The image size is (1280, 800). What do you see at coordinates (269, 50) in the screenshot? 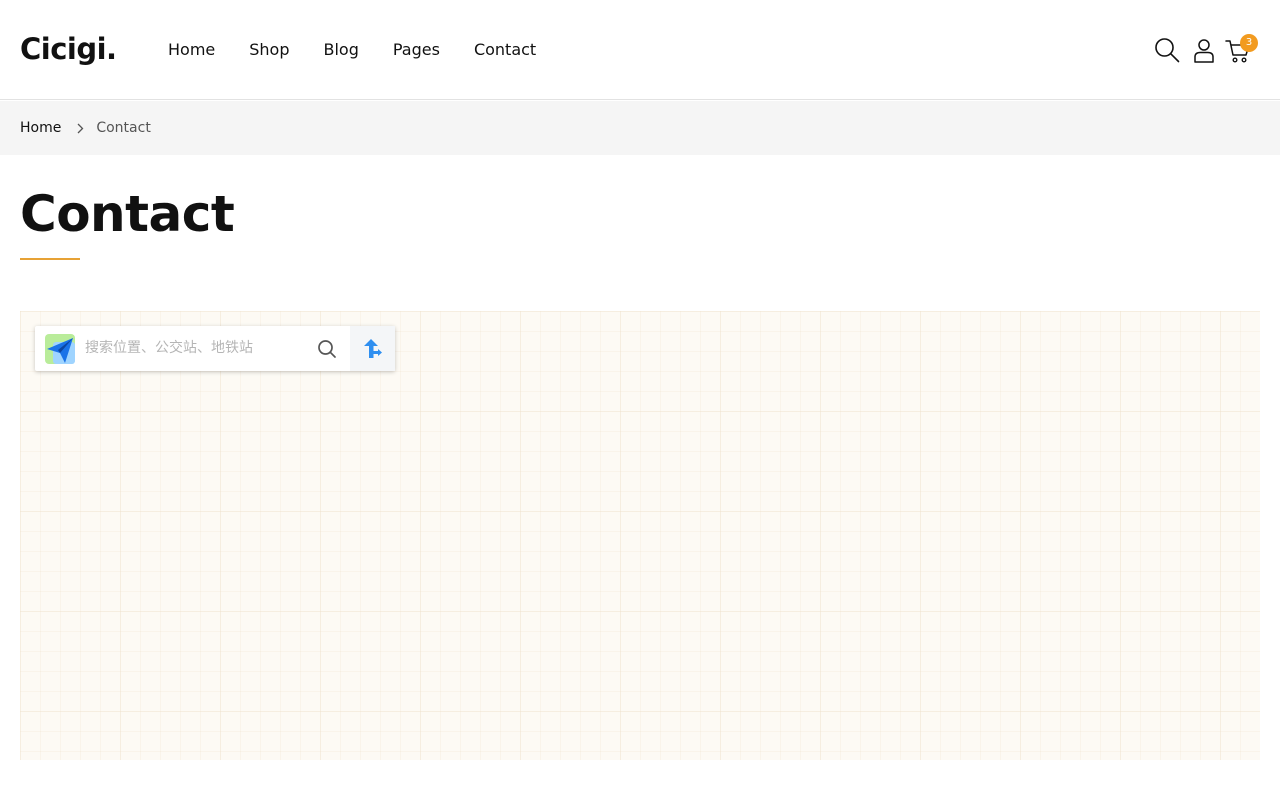
I see `nav-shop: Shop` at bounding box center [269, 50].